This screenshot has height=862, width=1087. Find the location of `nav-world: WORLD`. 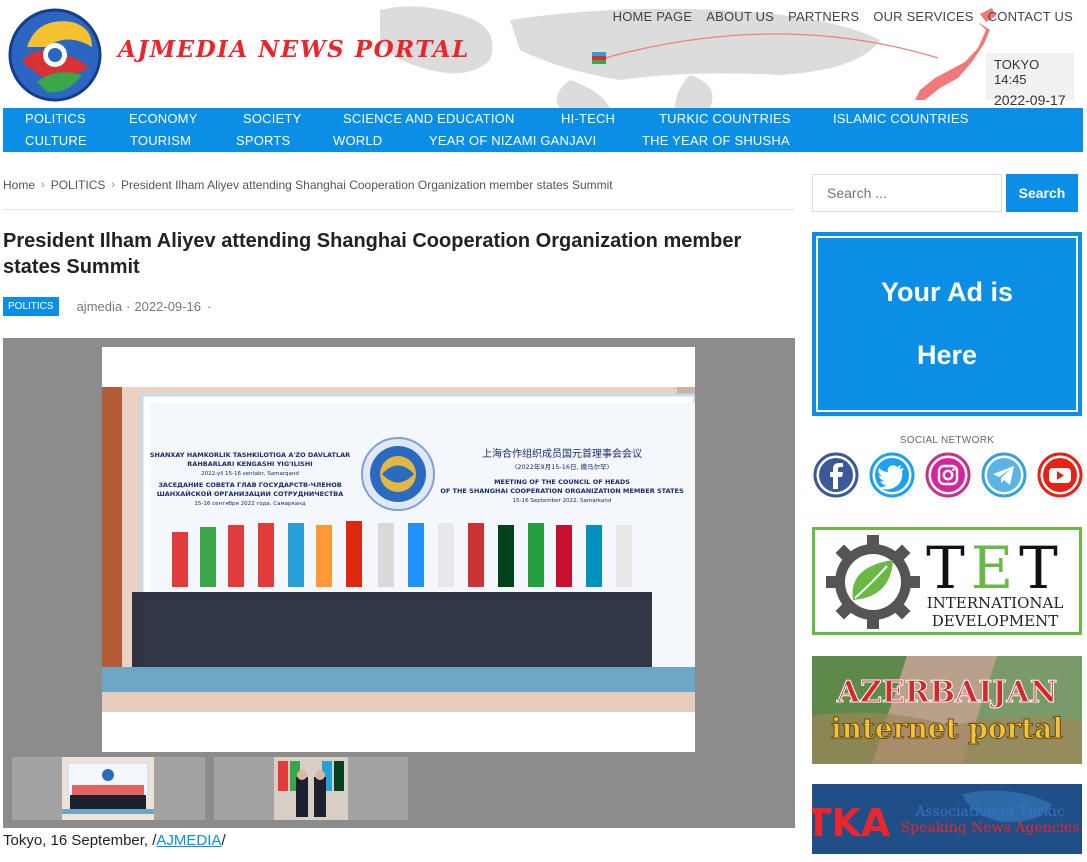

nav-world: WORLD is located at coordinates (357, 141).